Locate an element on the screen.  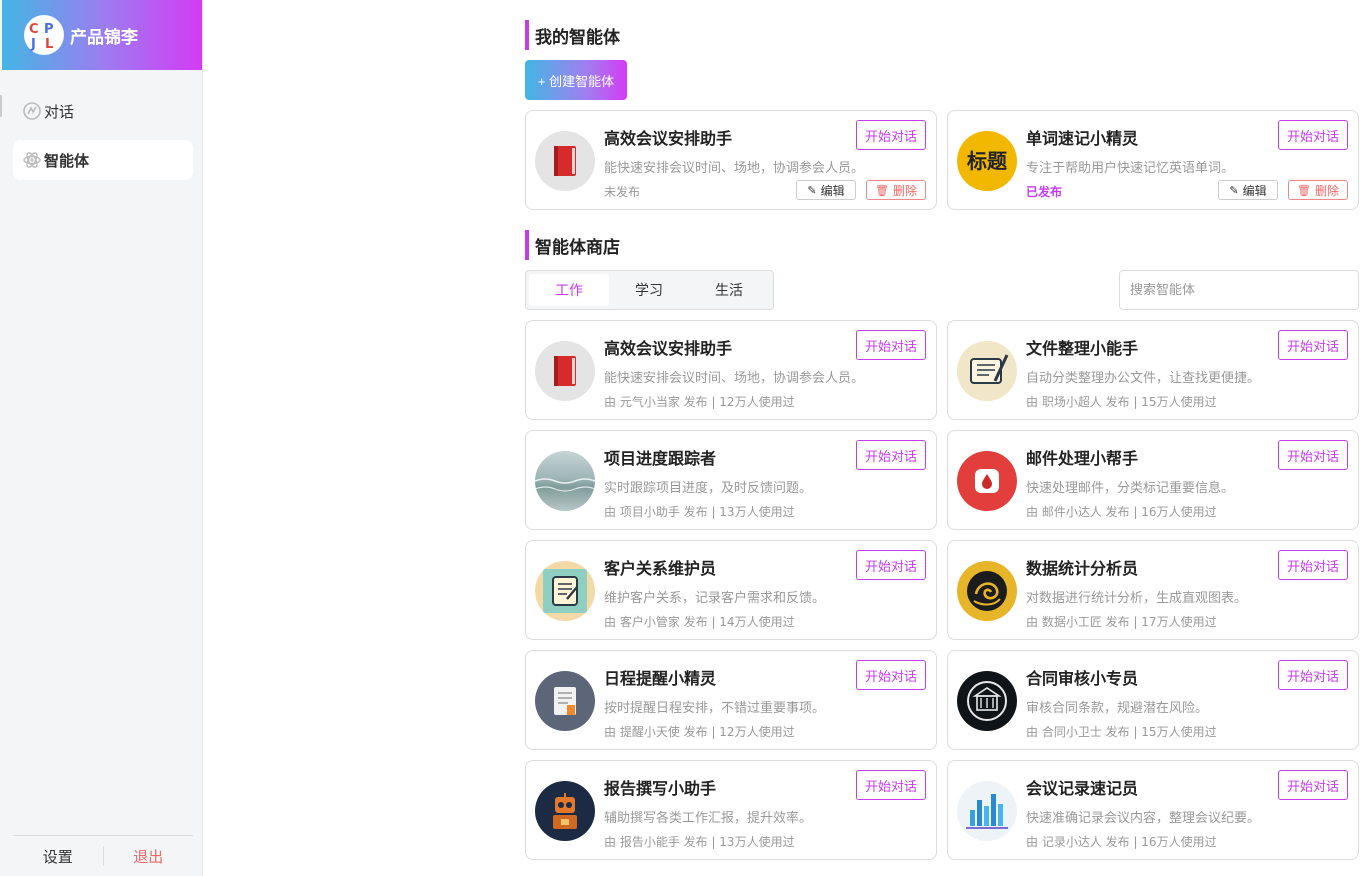
card-description: 辅助撰写各类工作汇报，提升效率。 is located at coordinates (708, 818).